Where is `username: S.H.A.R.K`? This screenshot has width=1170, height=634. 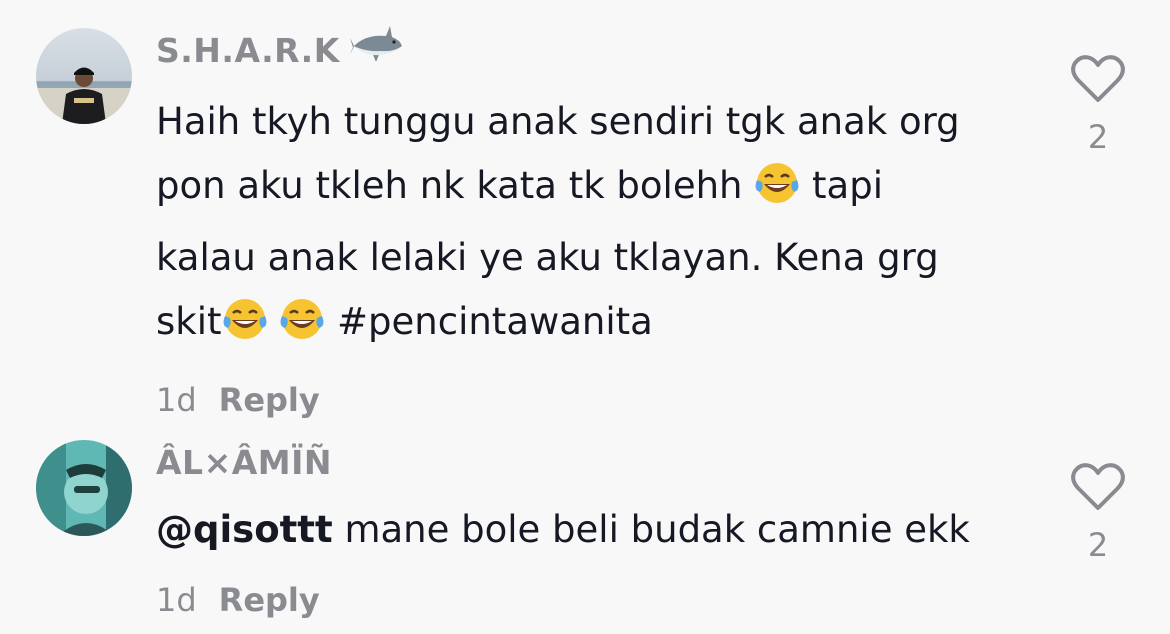
username: S.H.A.R.K is located at coordinates (596, 50).